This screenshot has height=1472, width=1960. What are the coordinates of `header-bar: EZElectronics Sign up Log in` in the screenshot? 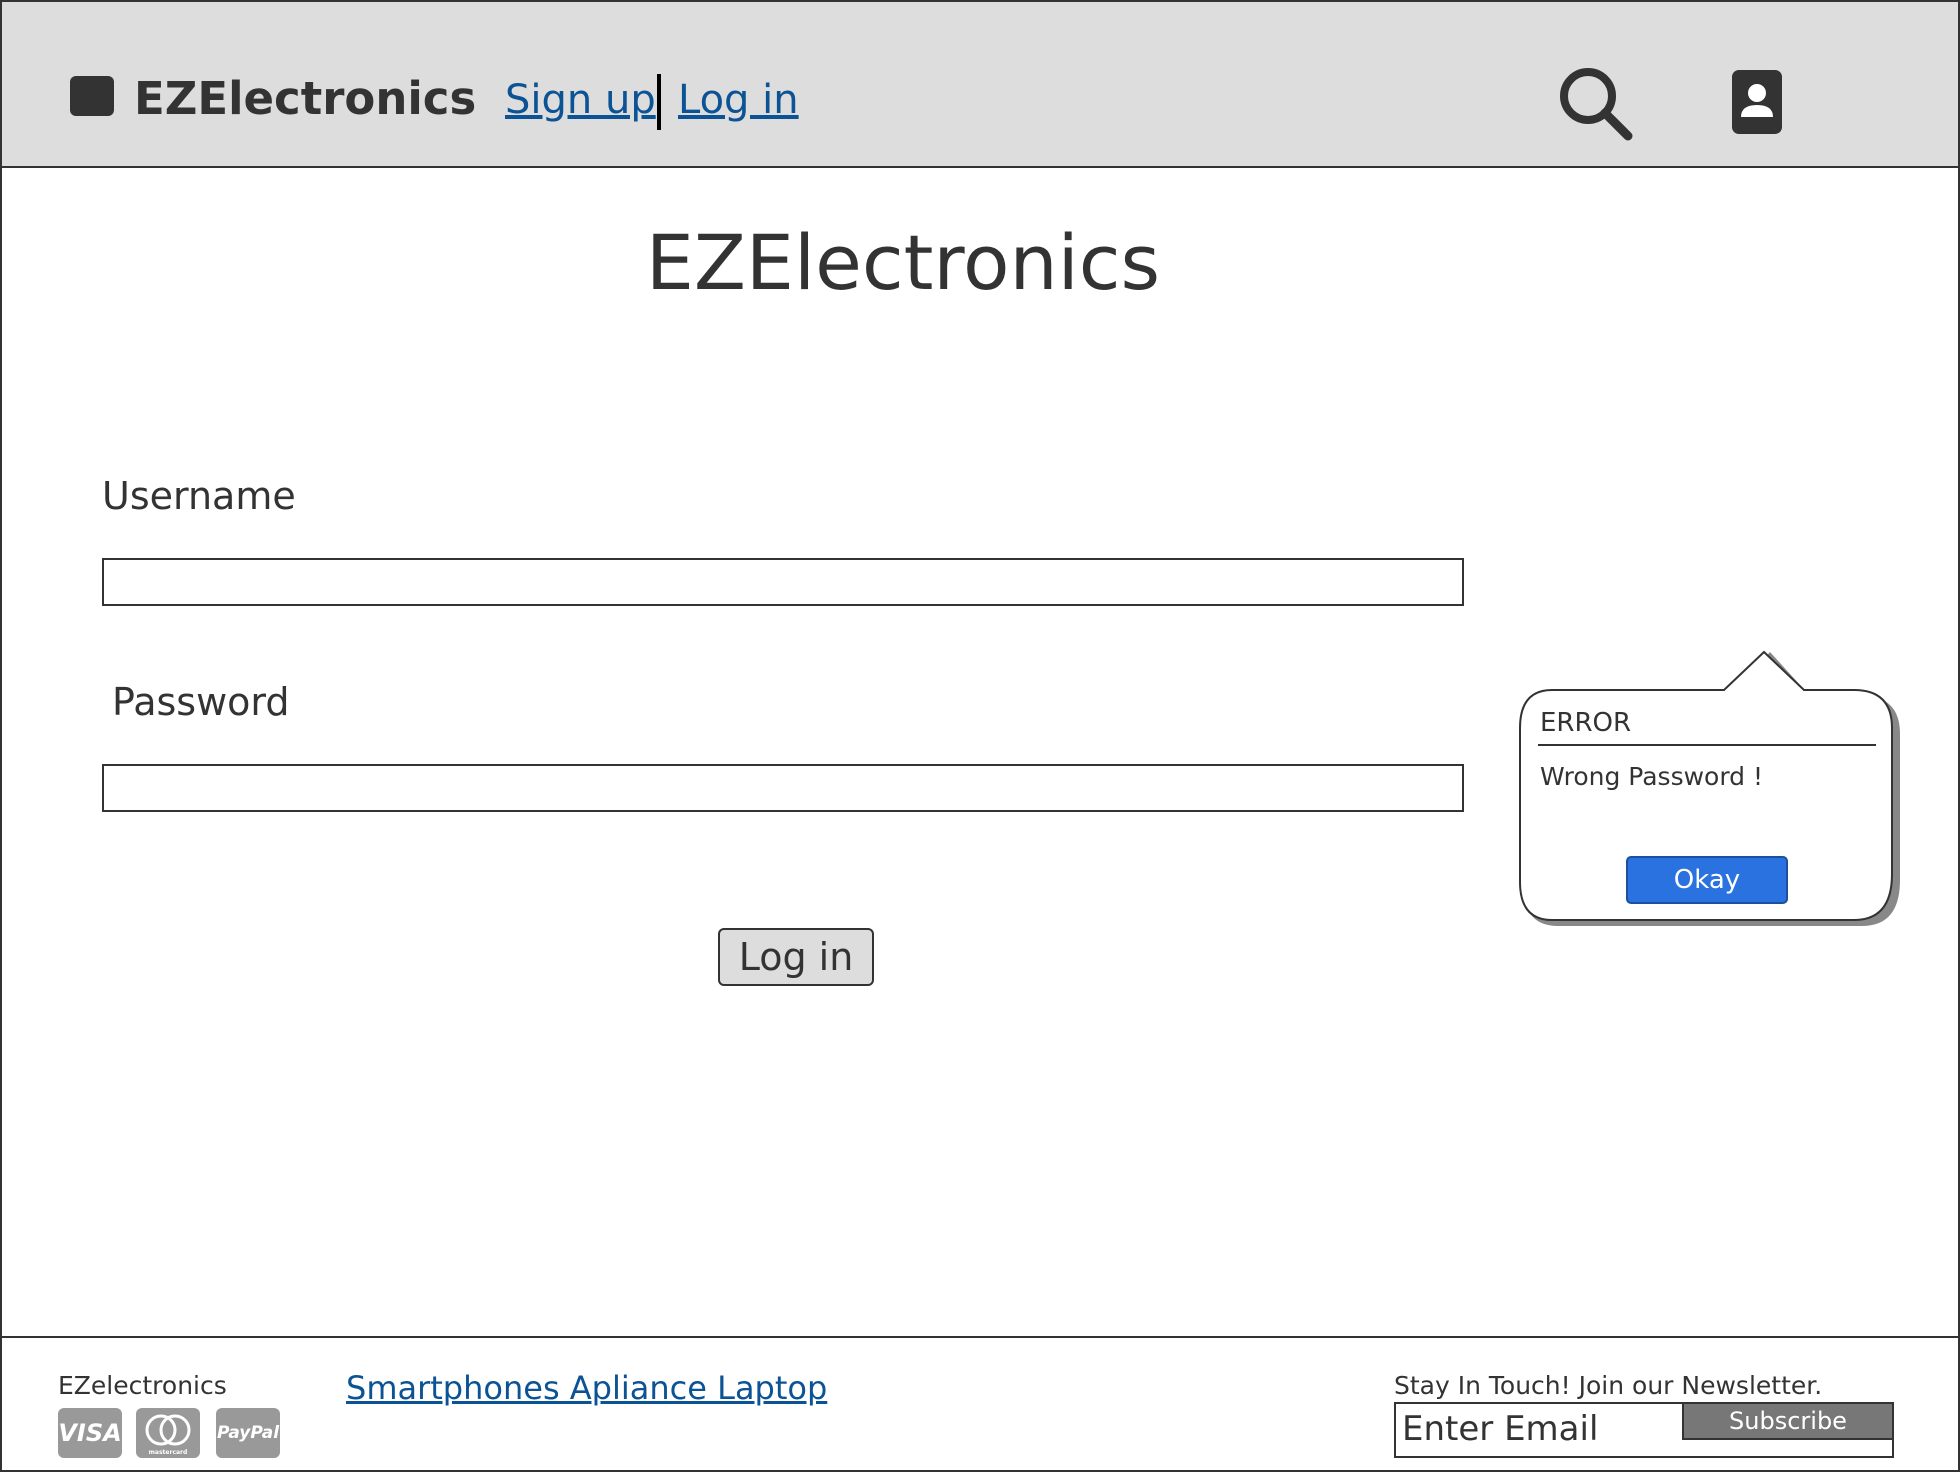 It's located at (980, 84).